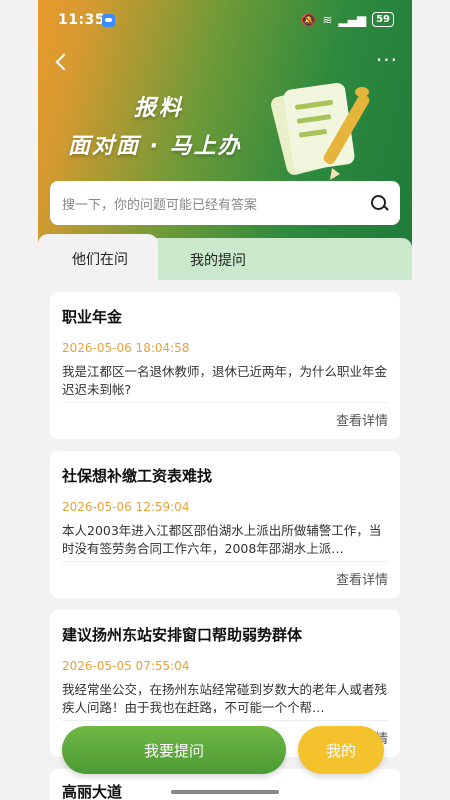 This screenshot has width=450, height=800. I want to click on hero-title-line1: 报料, so click(159, 108).